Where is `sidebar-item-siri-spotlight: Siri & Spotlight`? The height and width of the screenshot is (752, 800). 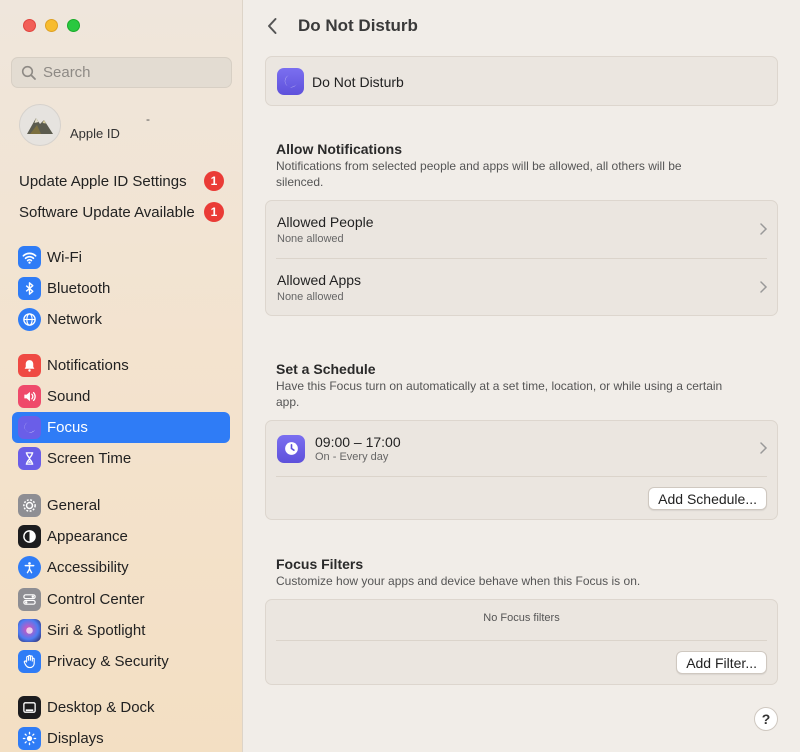 sidebar-item-siri-spotlight: Siri & Spotlight is located at coordinates (121, 630).